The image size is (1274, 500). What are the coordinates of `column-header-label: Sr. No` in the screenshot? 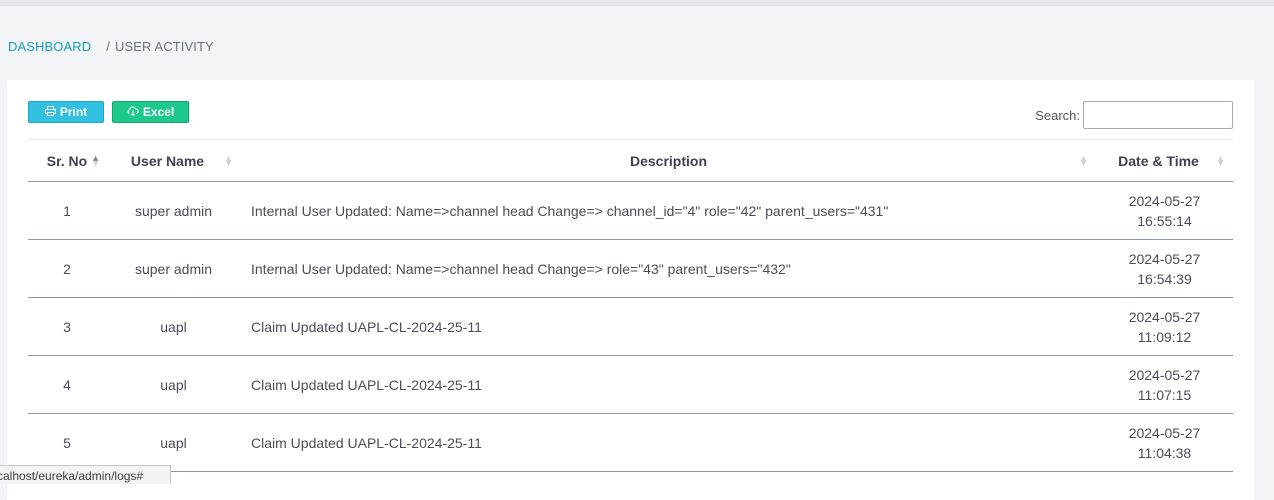 It's located at (67, 160).